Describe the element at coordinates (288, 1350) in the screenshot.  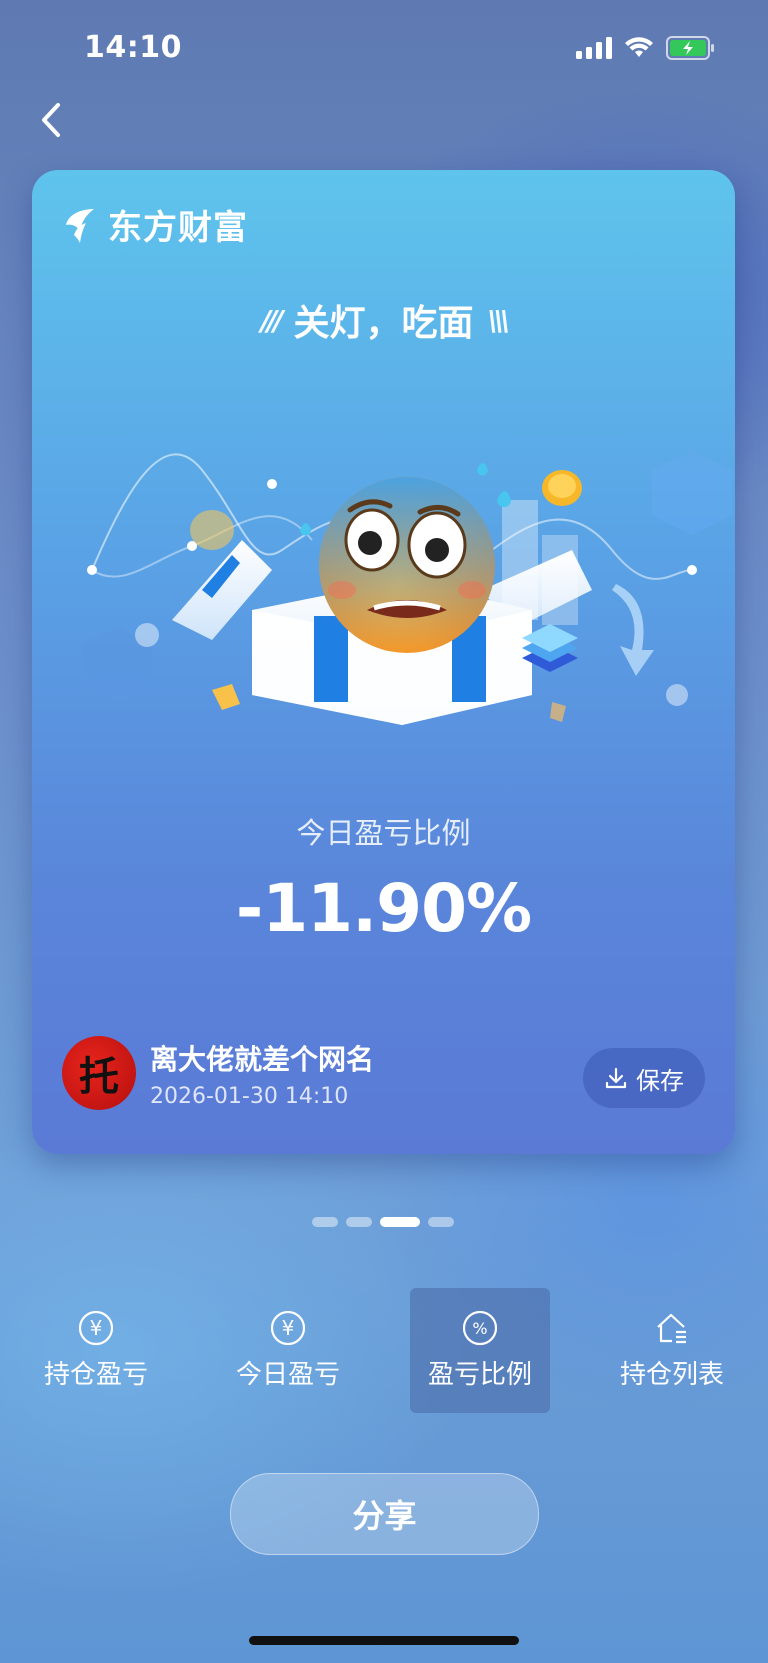
I see `tab-today-pnl: ¥ 今日盈亏` at that location.